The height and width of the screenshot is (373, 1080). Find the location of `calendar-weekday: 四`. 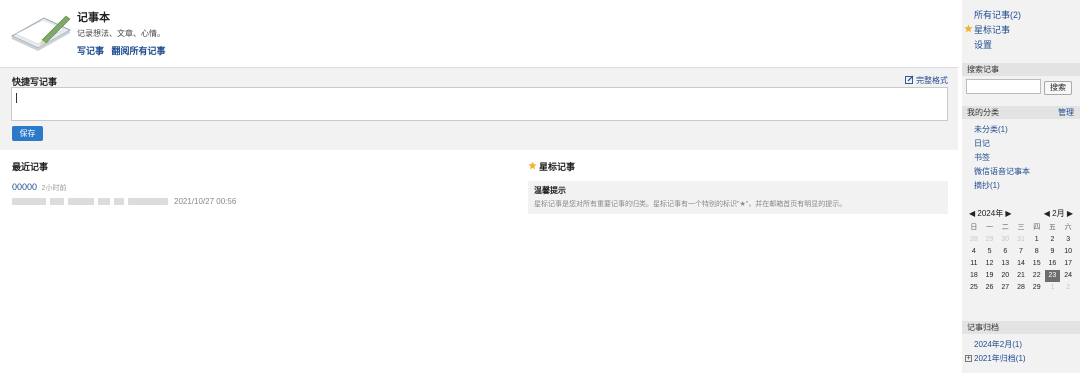

calendar-weekday: 四 is located at coordinates (1037, 227).